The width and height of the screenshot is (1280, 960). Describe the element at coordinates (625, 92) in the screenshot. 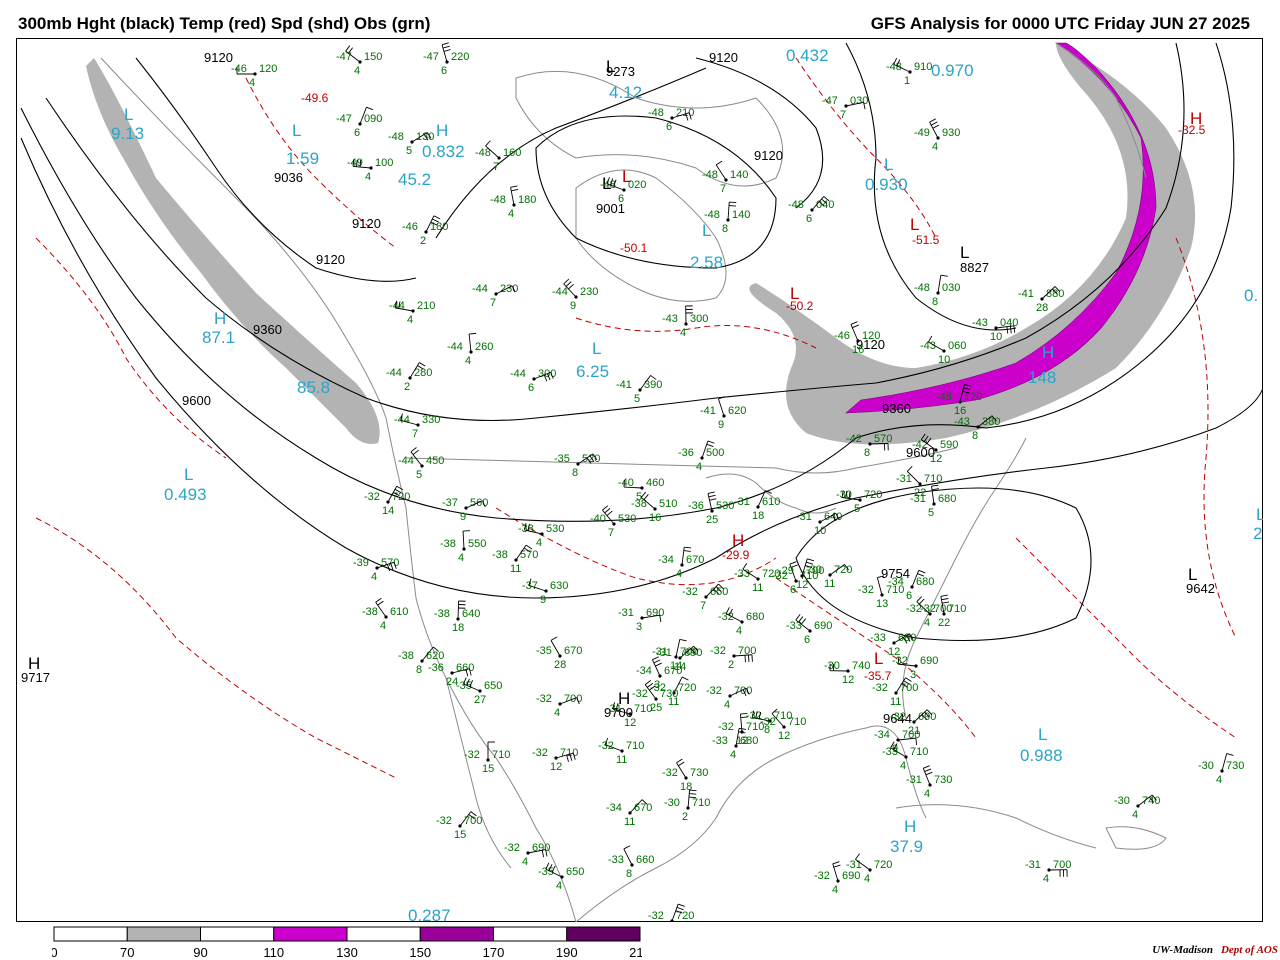

I see `speed-label: 4.12` at that location.